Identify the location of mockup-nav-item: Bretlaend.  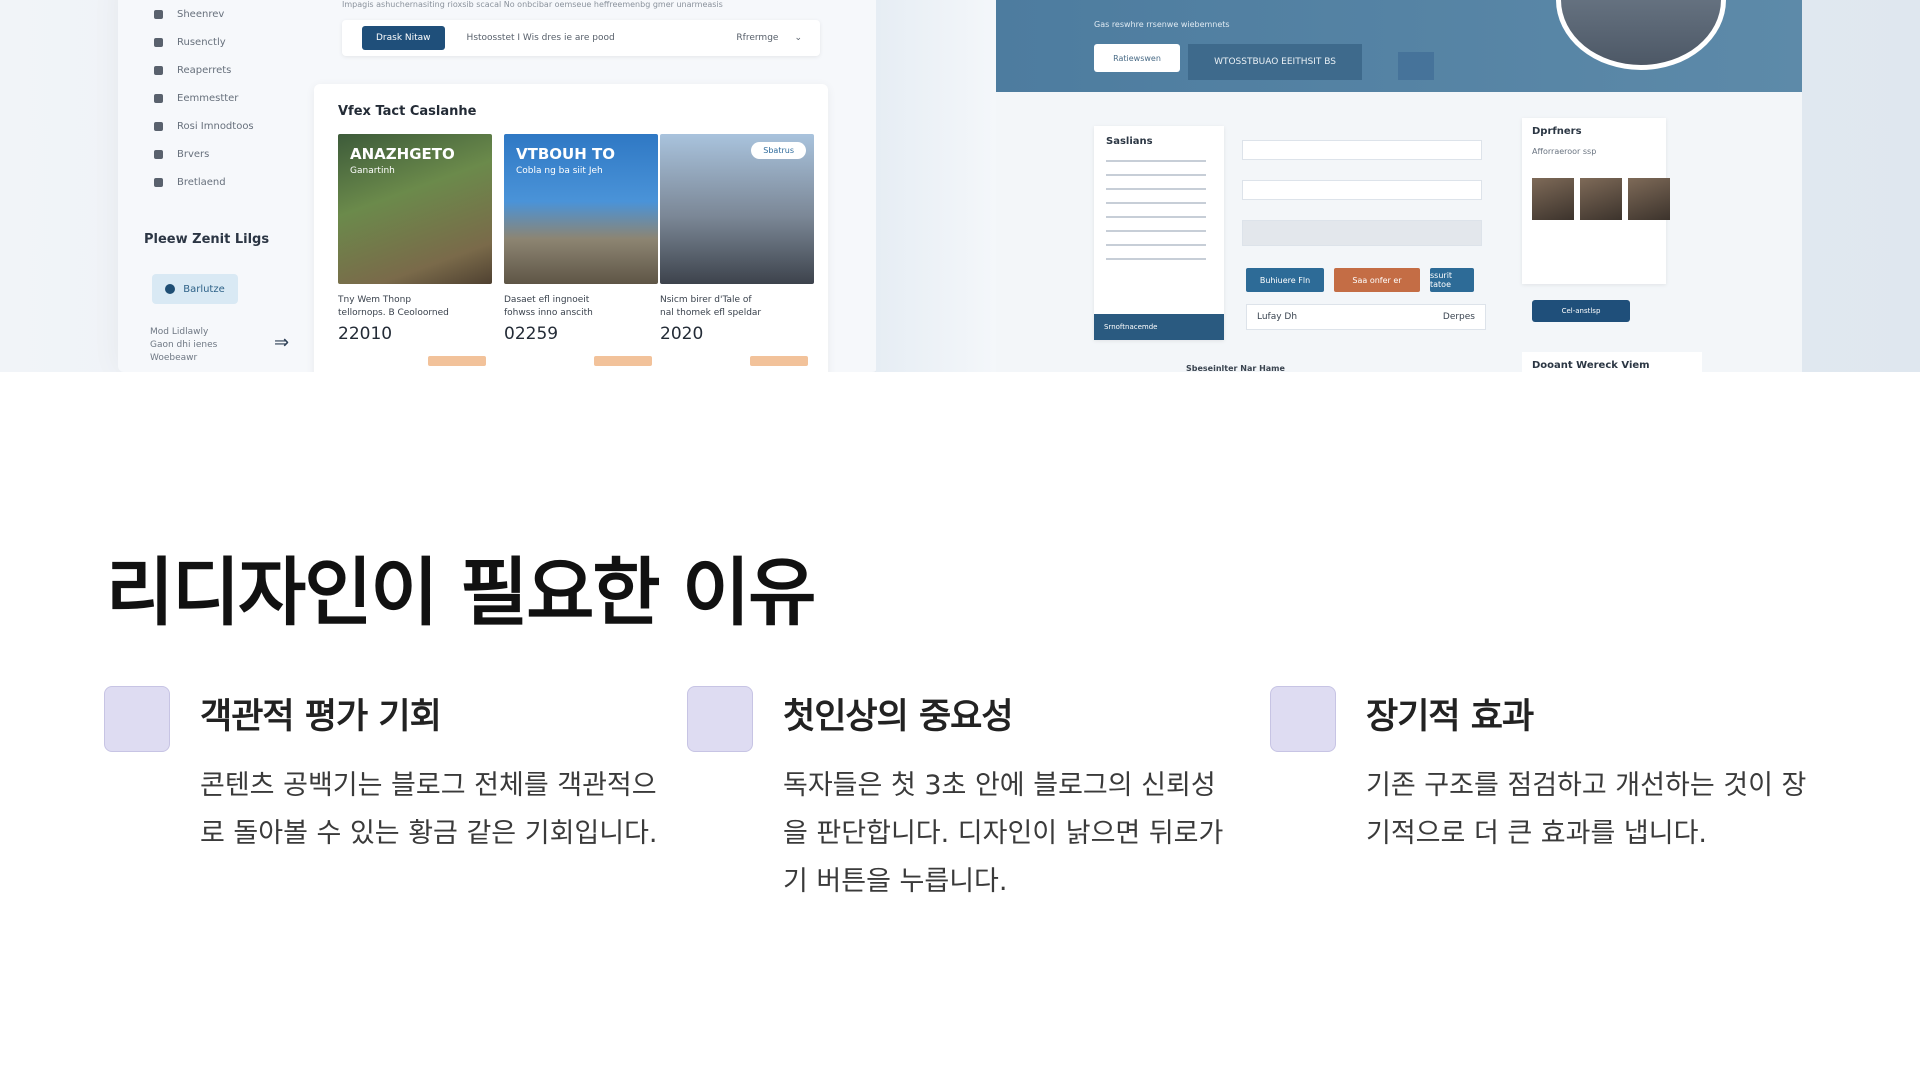
(239, 182).